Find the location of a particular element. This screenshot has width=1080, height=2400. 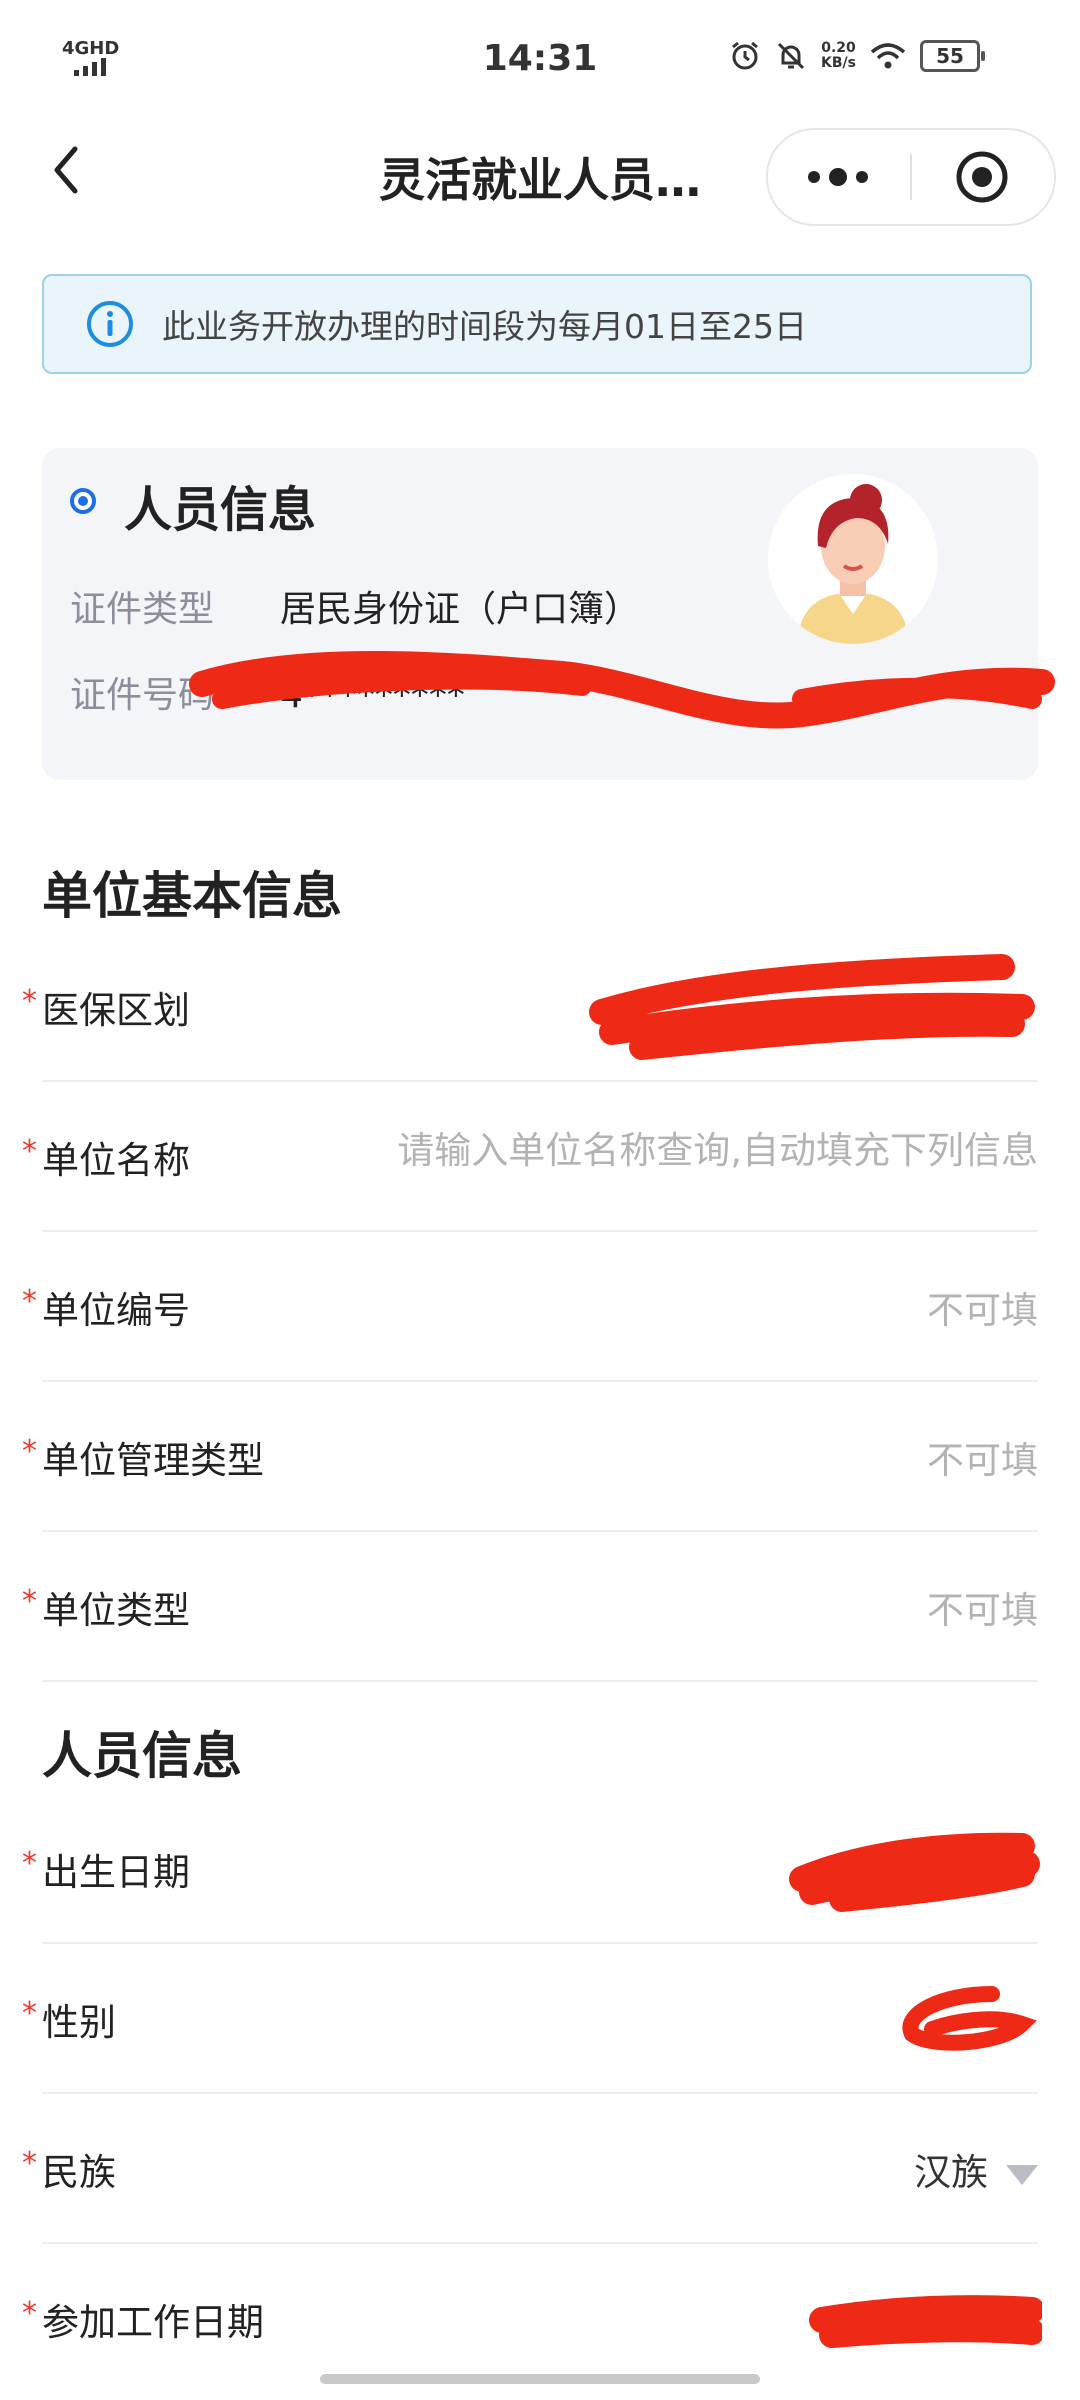

person-avatar-icon is located at coordinates (853, 559).